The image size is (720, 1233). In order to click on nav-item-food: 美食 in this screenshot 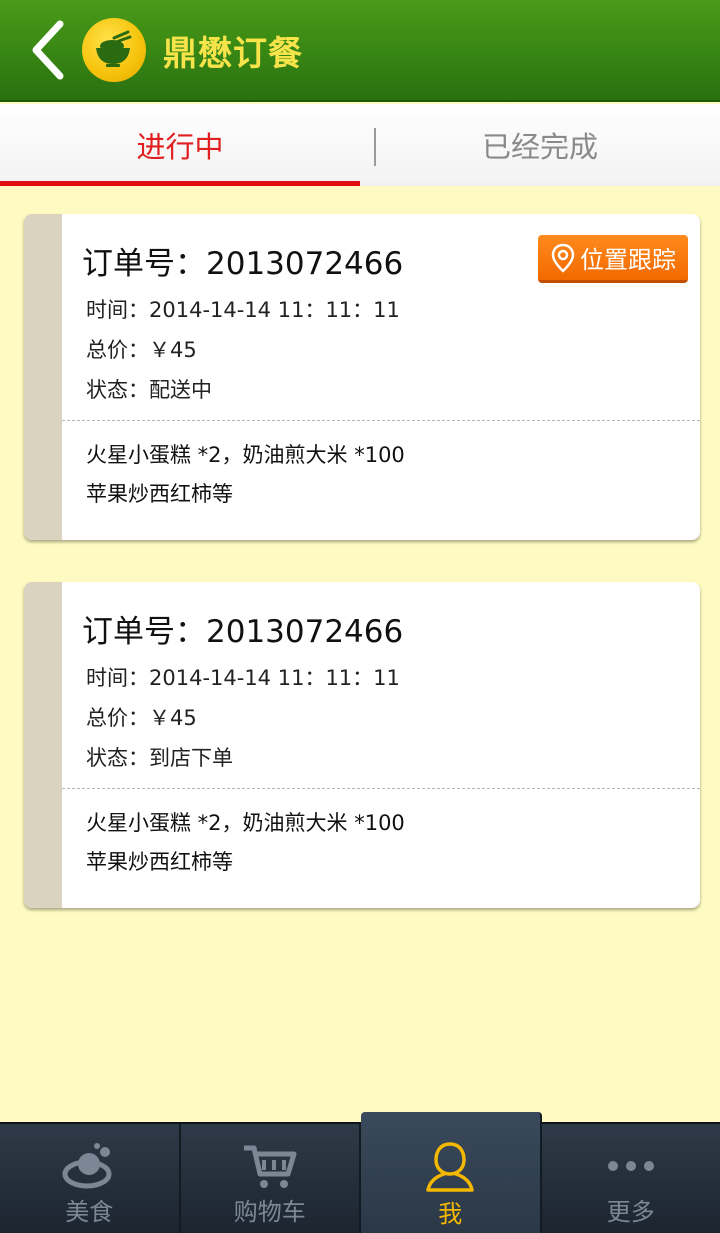, I will do `click(90, 1178)`.